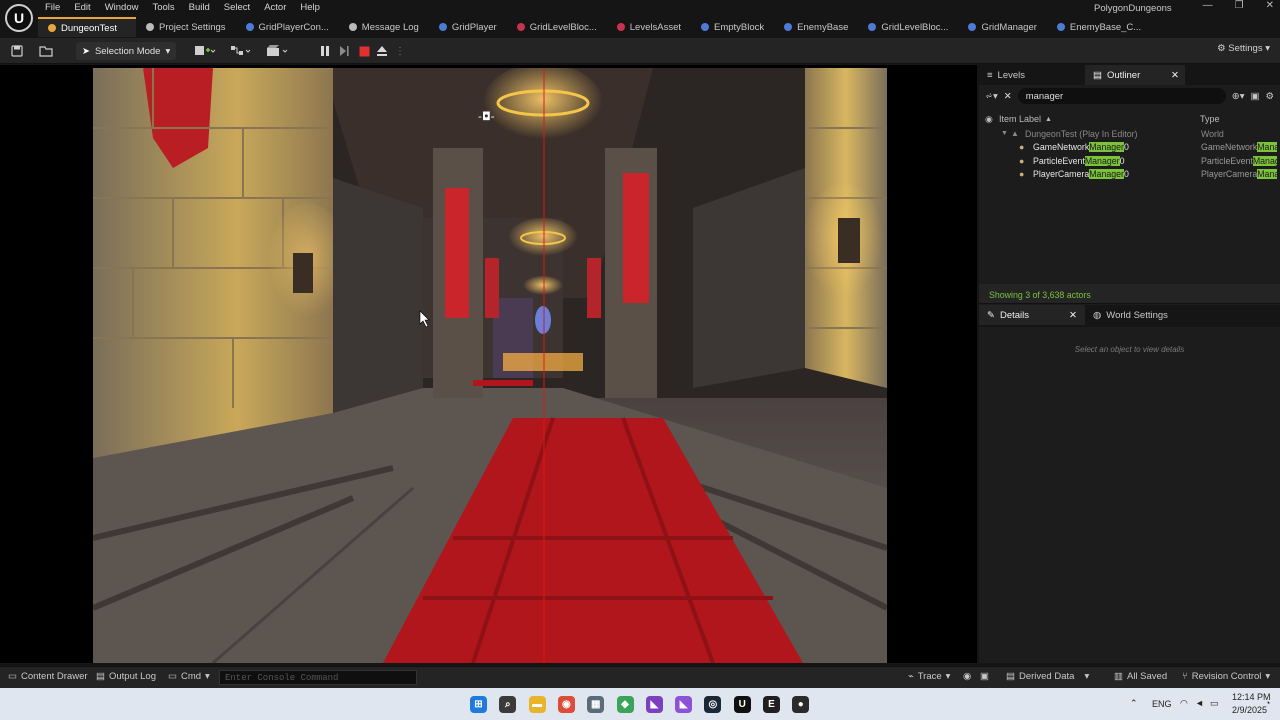 The height and width of the screenshot is (720, 1280). Describe the element at coordinates (1121, 96) in the screenshot. I see `outliner-search-input: manager` at that location.